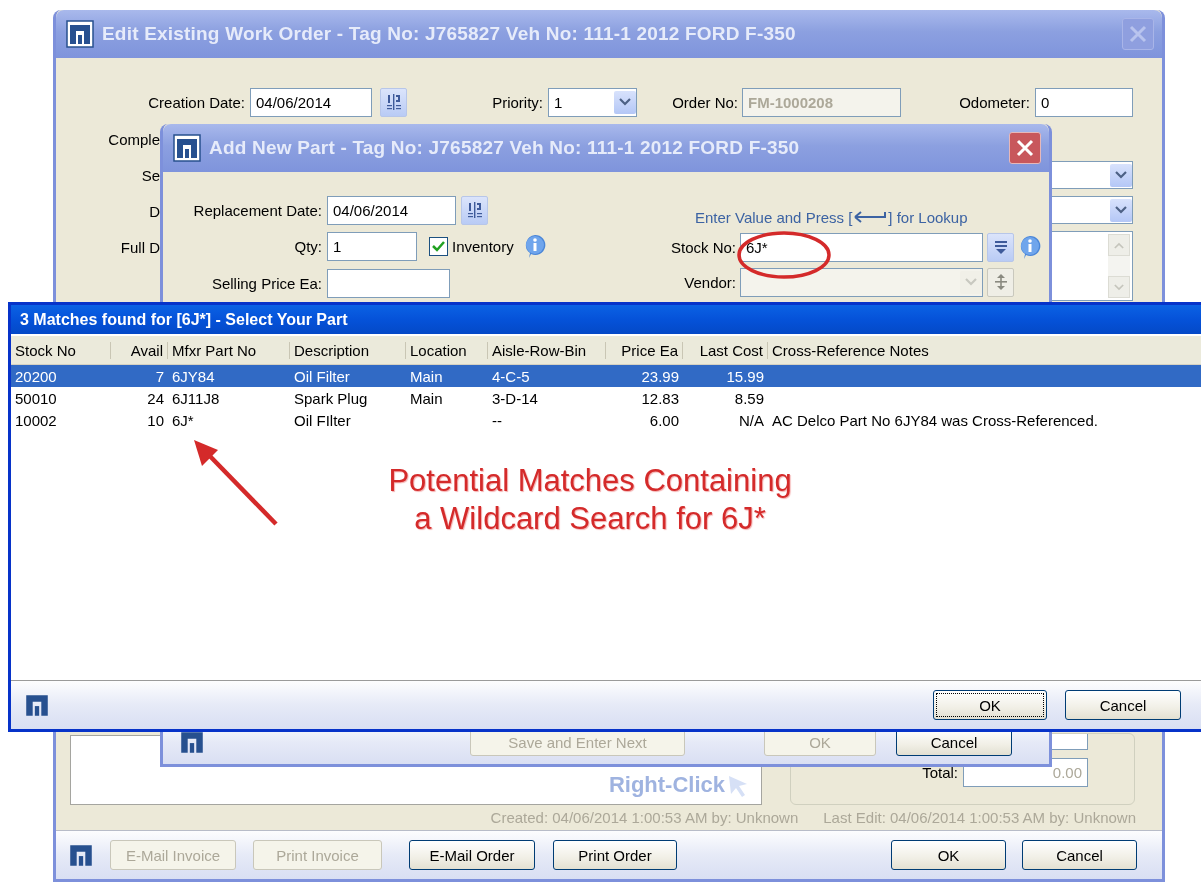  What do you see at coordinates (307, 246) in the screenshot?
I see `field-label: Qty:` at bounding box center [307, 246].